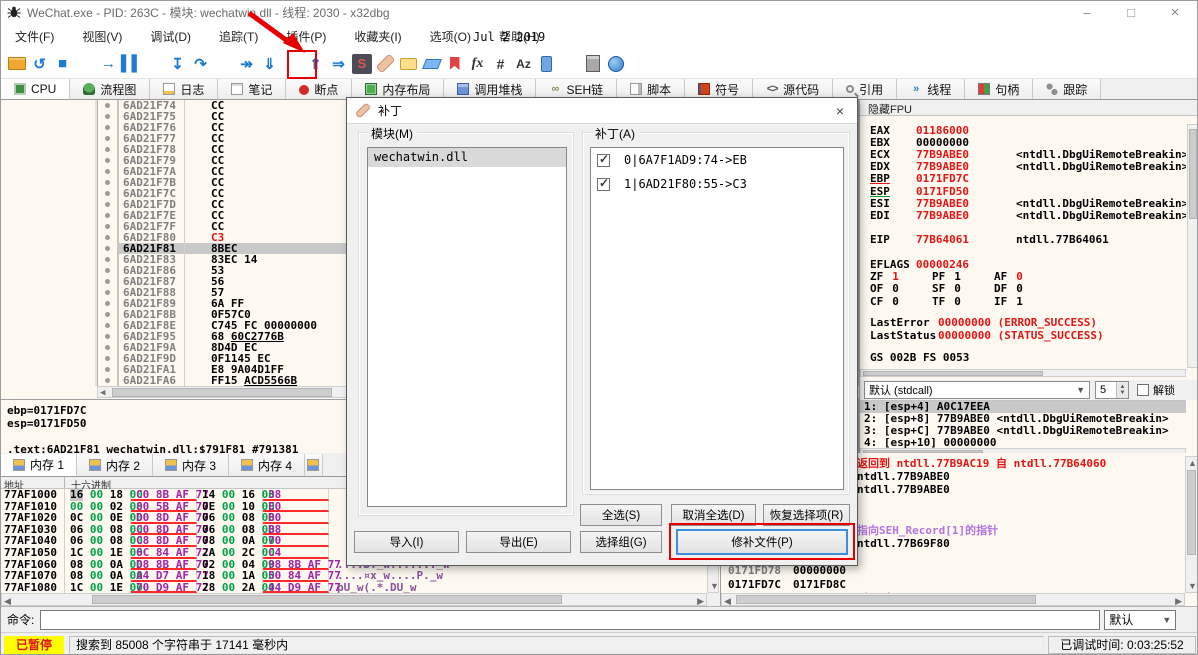 This screenshot has width=1198, height=655. Describe the element at coordinates (131, 64) in the screenshot. I see `pause-icon: ▌▌` at that location.